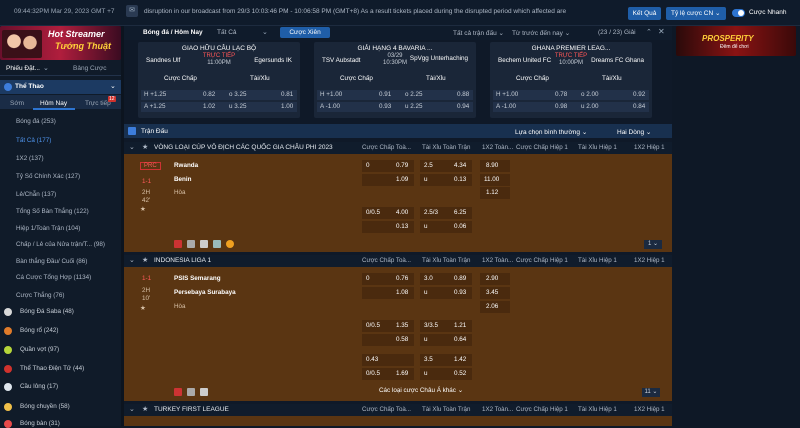  Describe the element at coordinates (738, 13) in the screenshot. I see `quick-bet-toggle` at that location.